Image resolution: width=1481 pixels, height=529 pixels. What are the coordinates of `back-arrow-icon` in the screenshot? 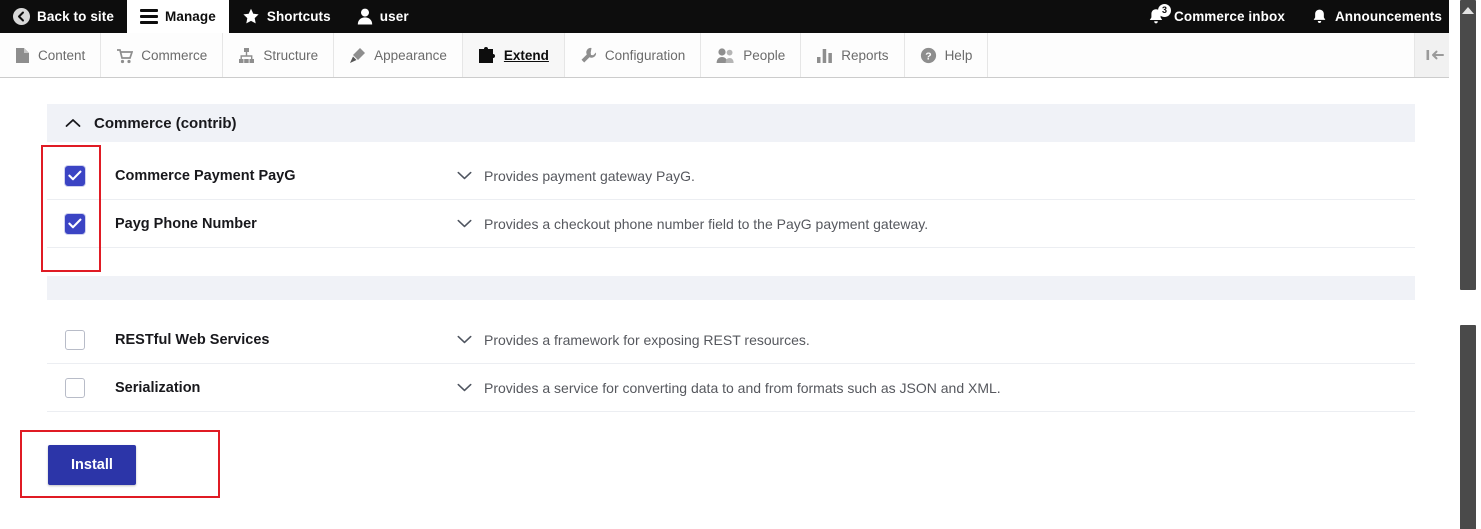 It's located at (21, 16).